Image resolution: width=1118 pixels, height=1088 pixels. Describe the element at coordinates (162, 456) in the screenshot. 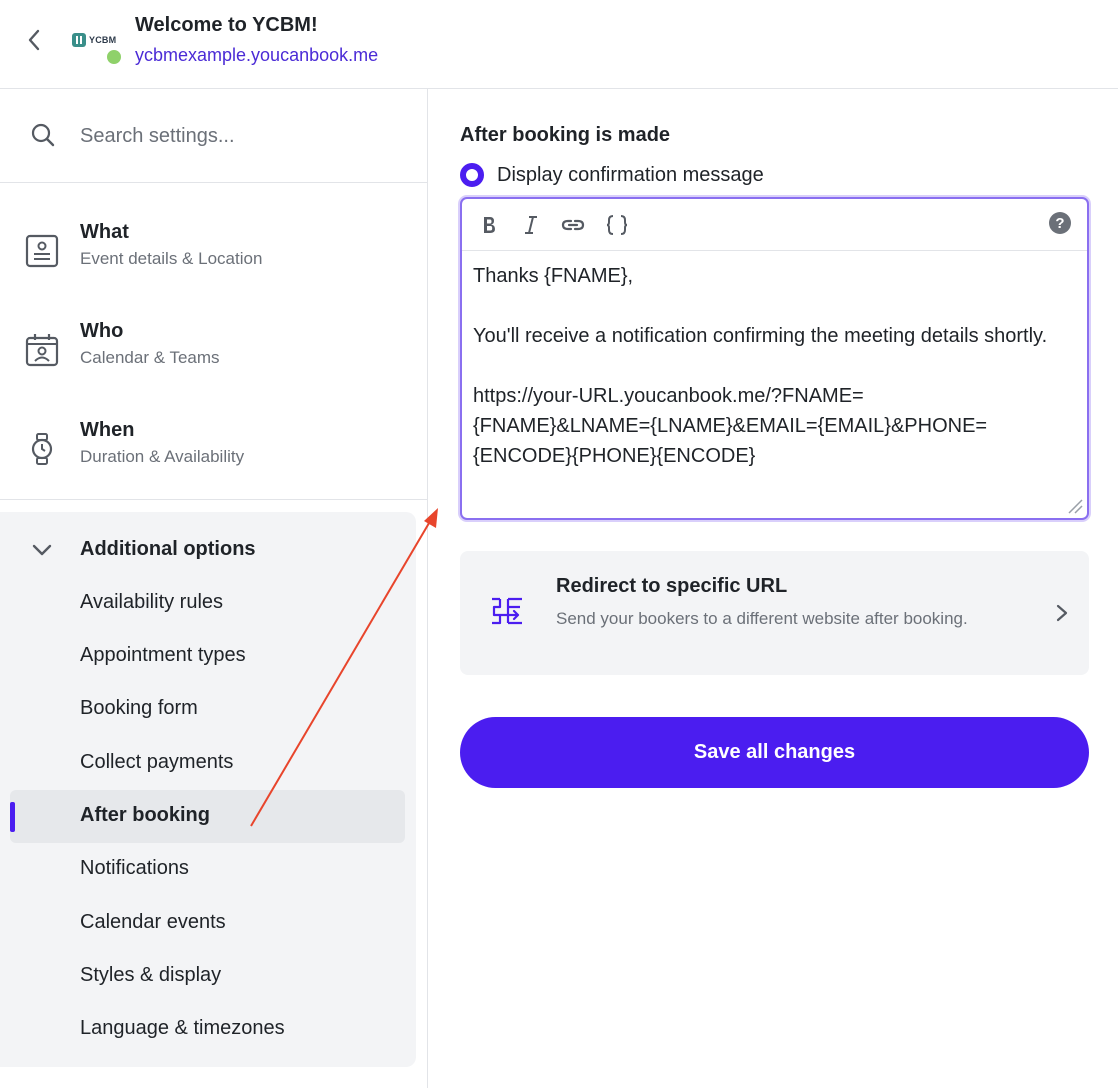

I see `sidebar-item-subtitle: Duration & Availability` at that location.